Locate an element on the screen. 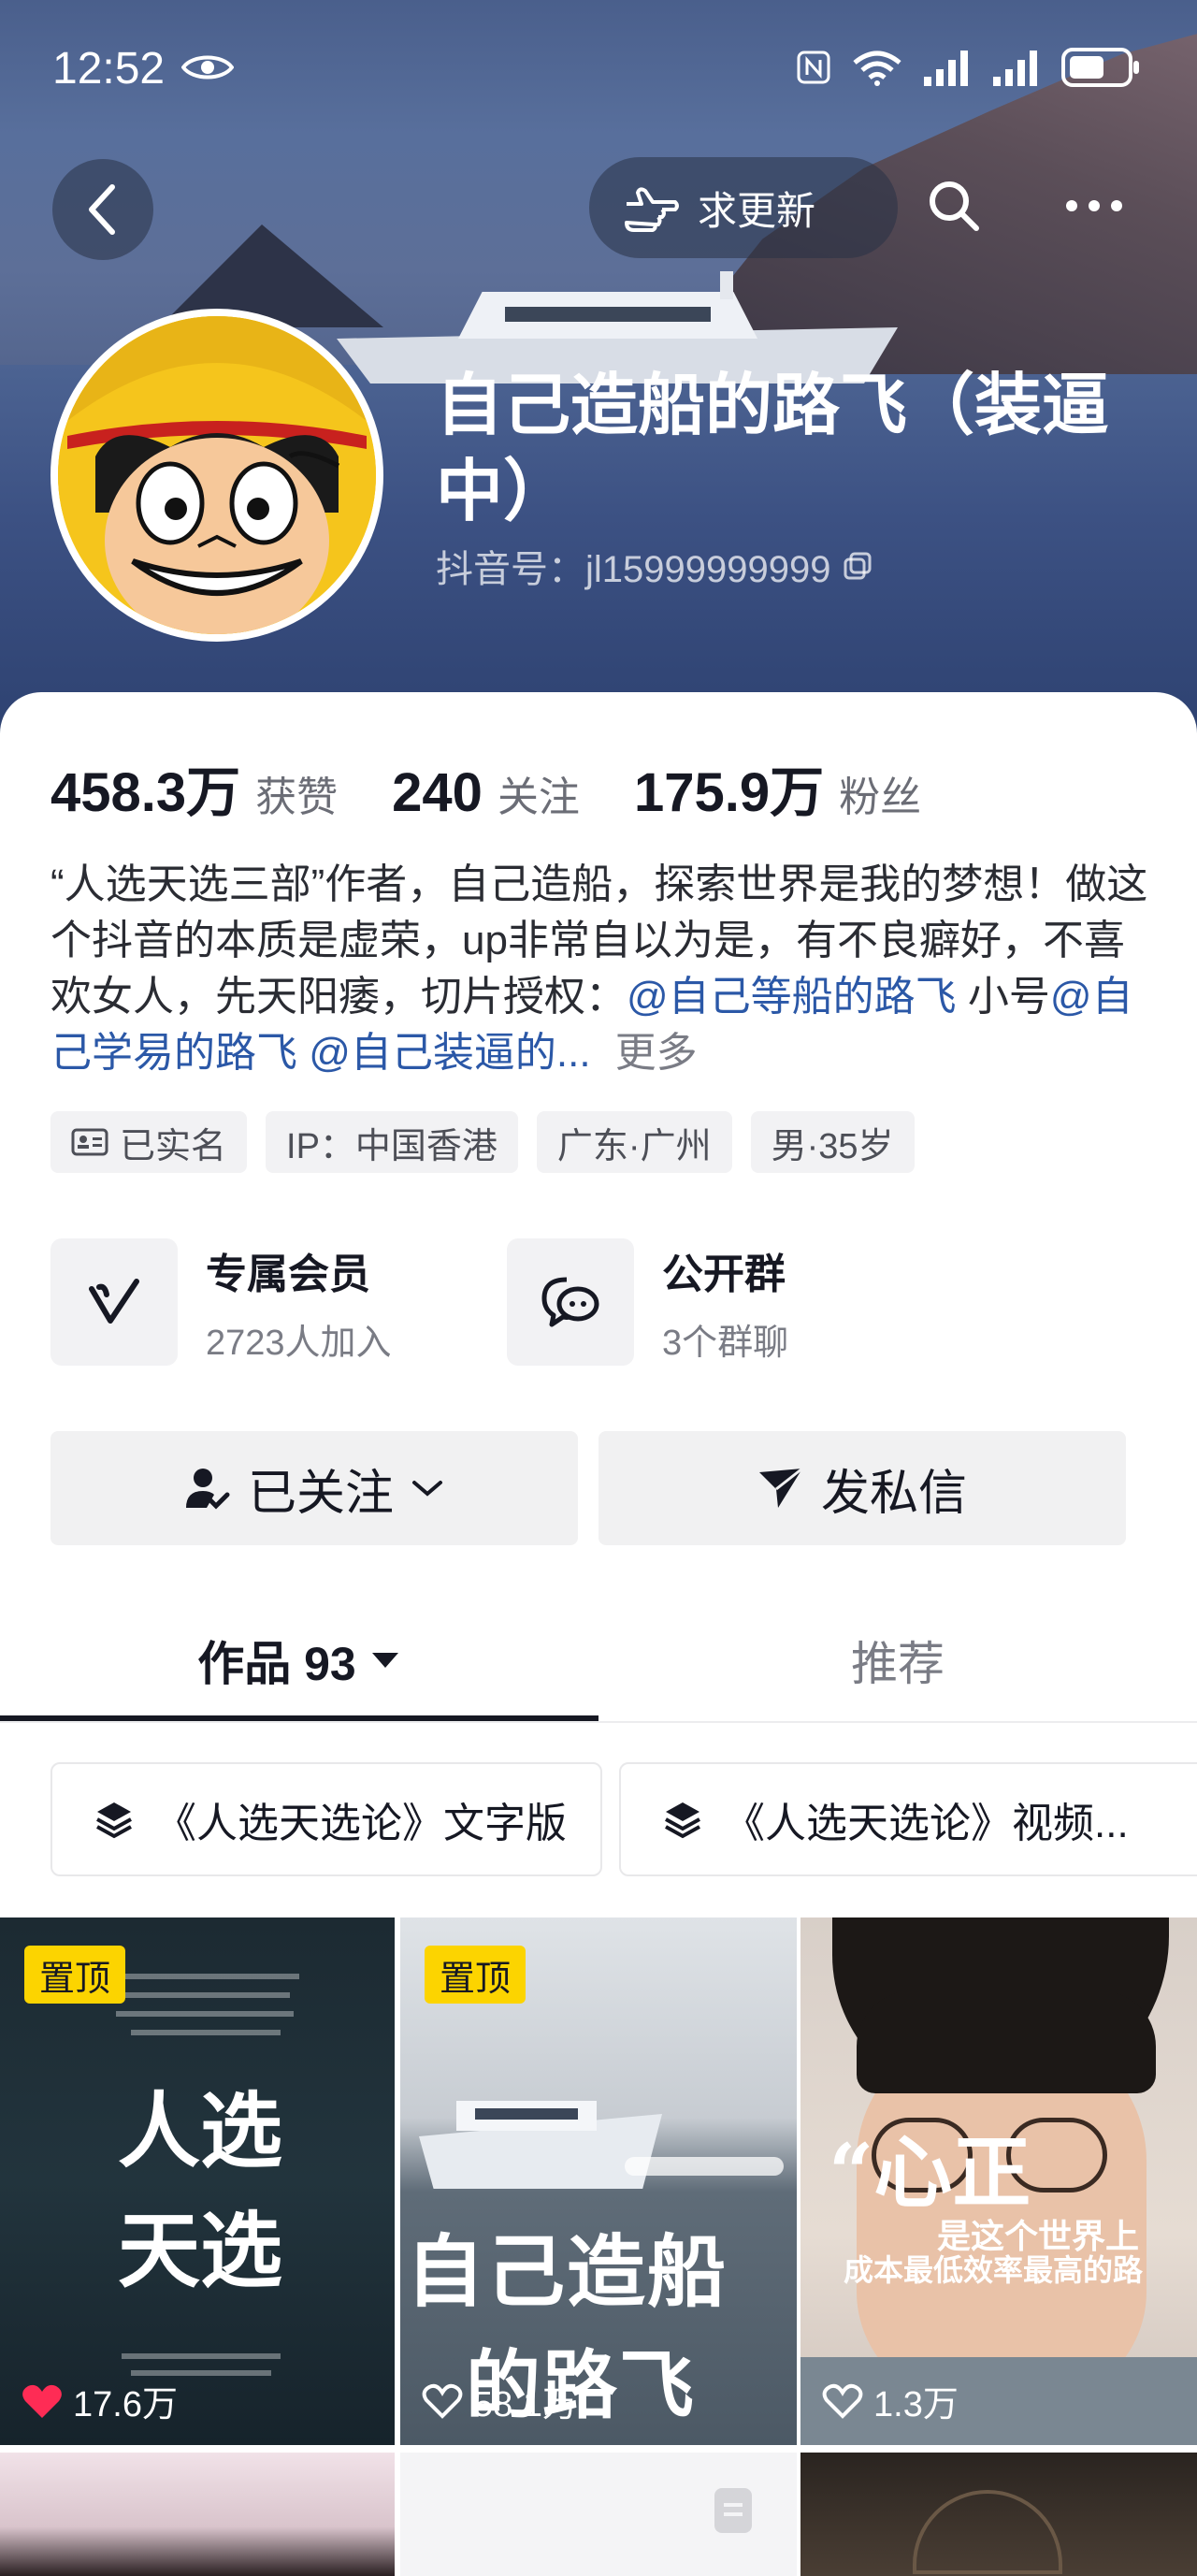  stat-value: 175.9万 is located at coordinates (729, 793).